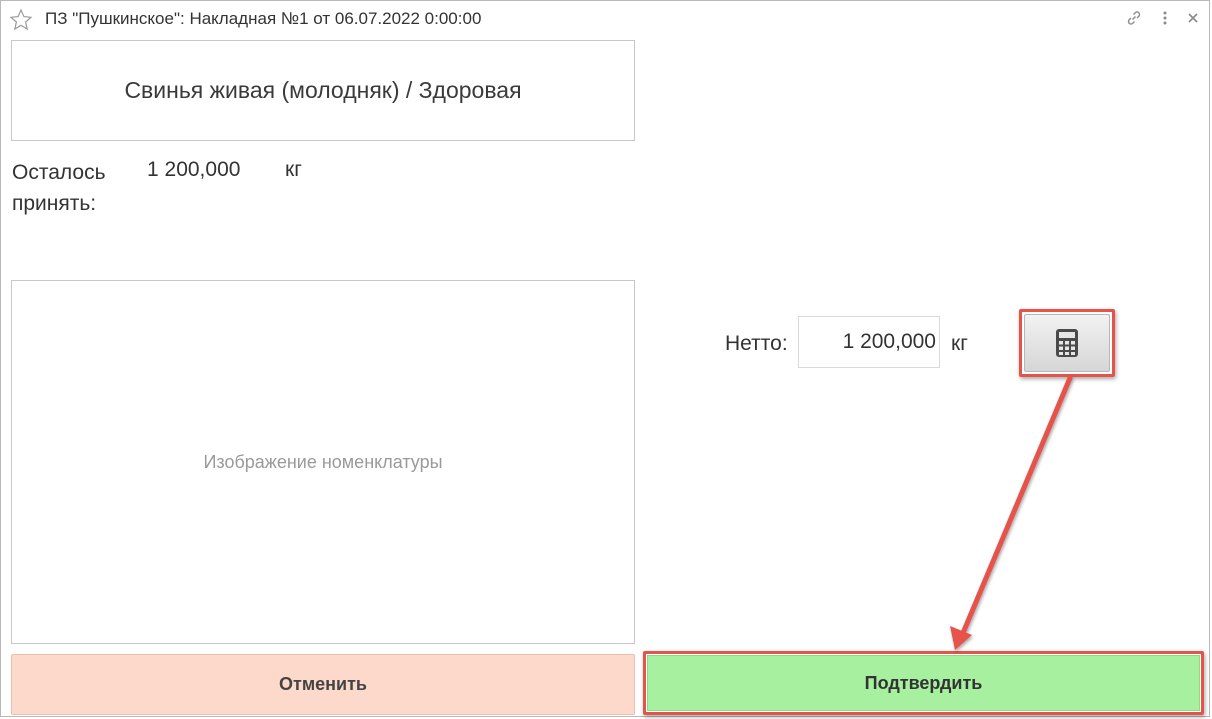 The height and width of the screenshot is (719, 1212). What do you see at coordinates (194, 169) in the screenshot?
I see `remaining-value: 1 200,000` at bounding box center [194, 169].